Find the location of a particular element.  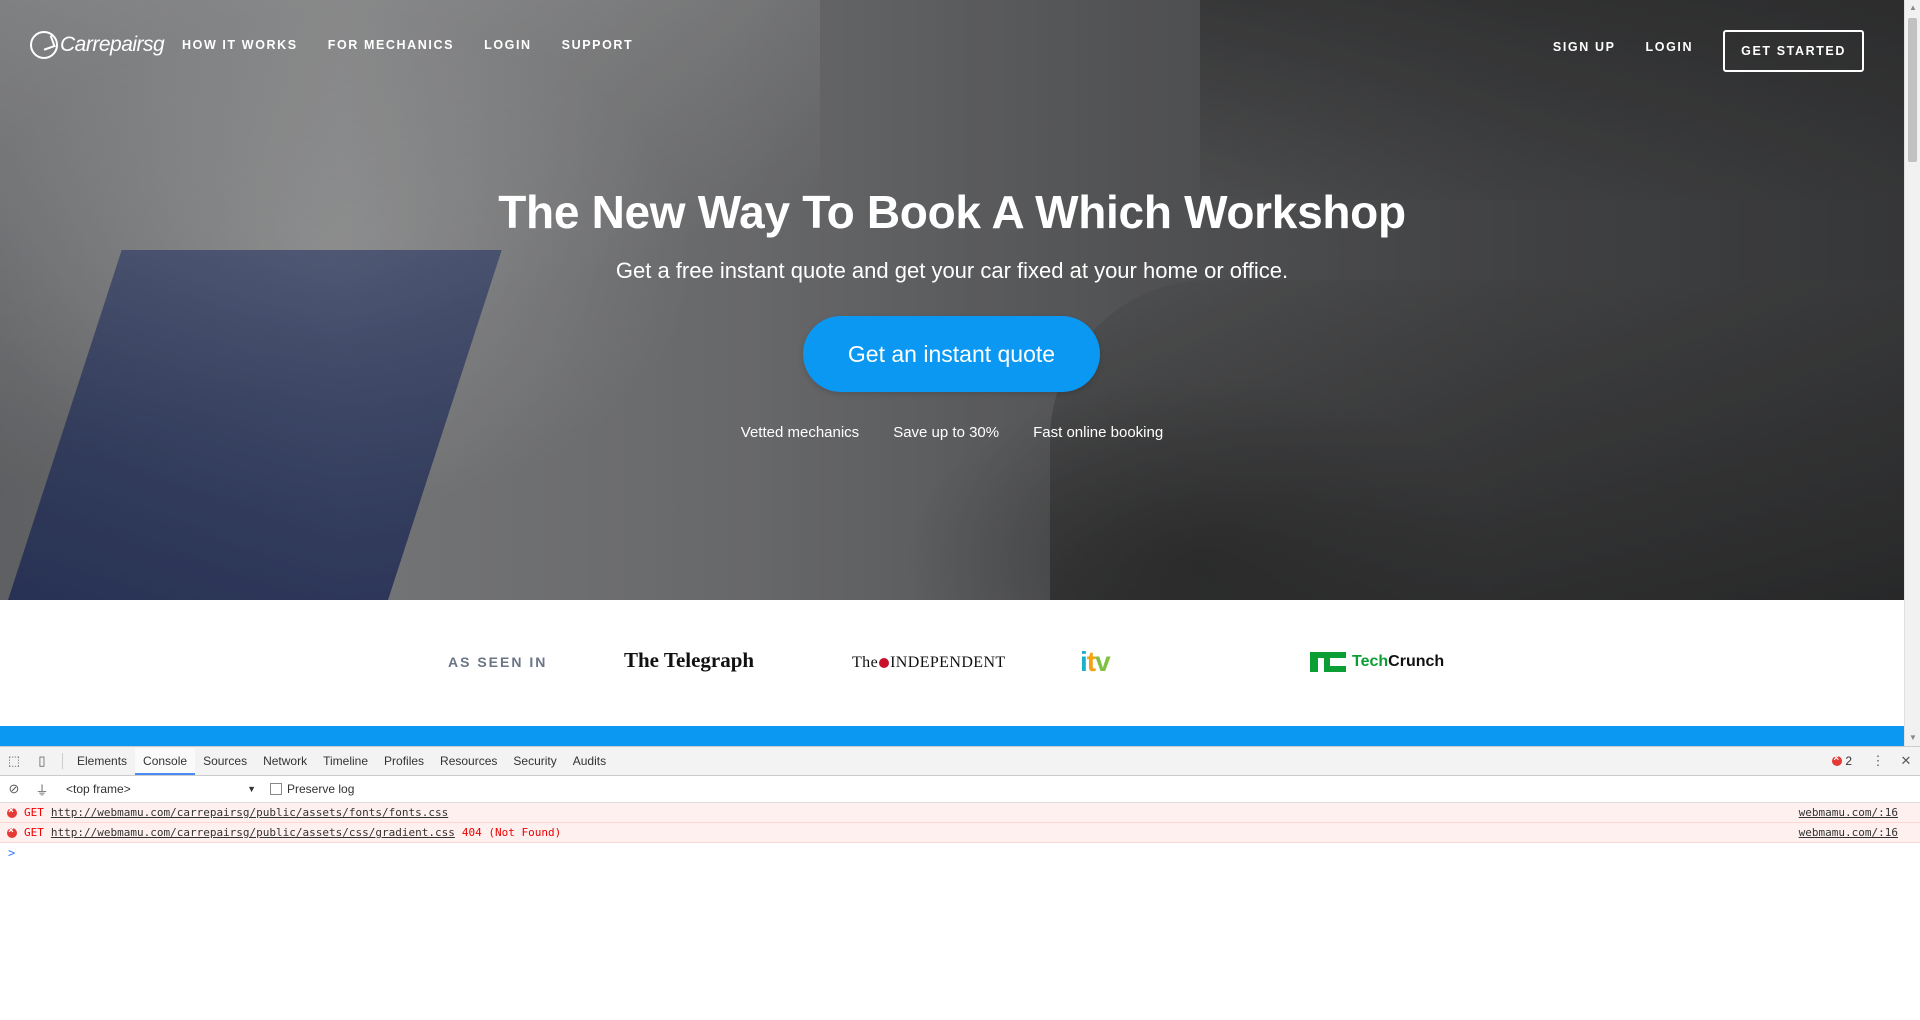

itv-logo-v: v is located at coordinates (1103, 661).